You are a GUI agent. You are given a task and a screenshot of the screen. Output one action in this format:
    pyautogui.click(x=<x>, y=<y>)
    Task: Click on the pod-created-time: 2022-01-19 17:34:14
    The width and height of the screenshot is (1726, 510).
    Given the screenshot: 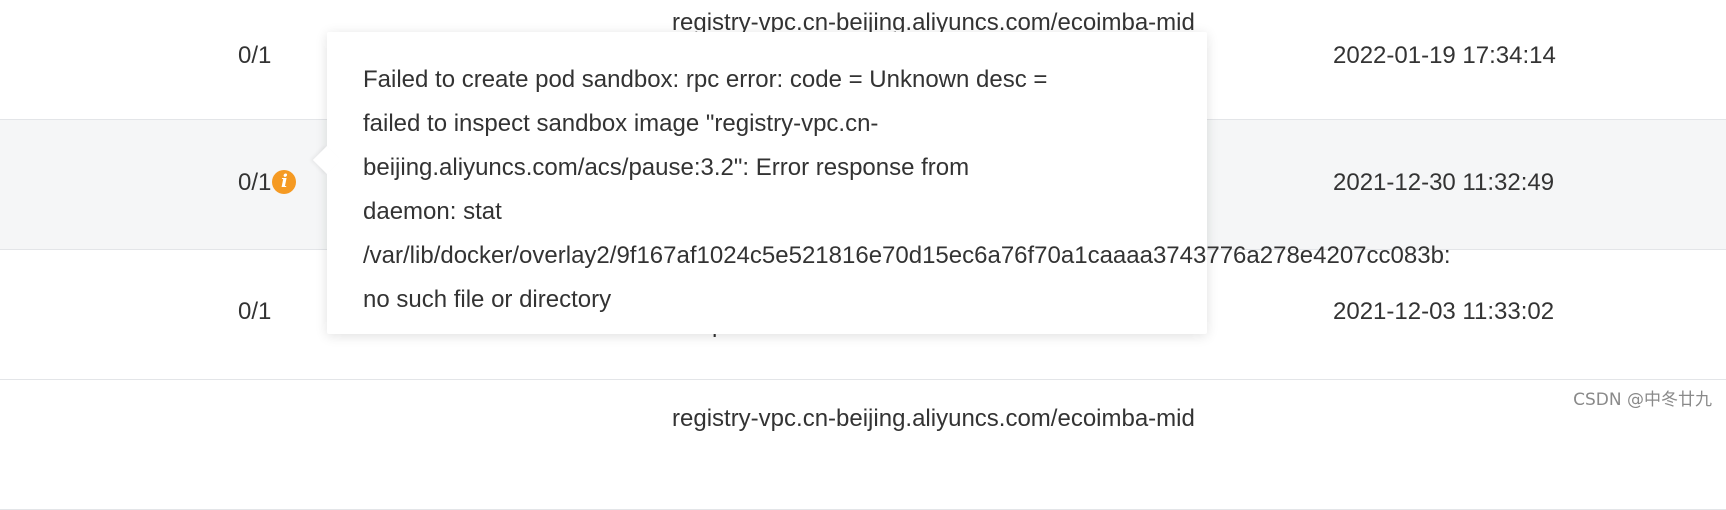 What is the action you would take?
    pyautogui.click(x=1444, y=55)
    